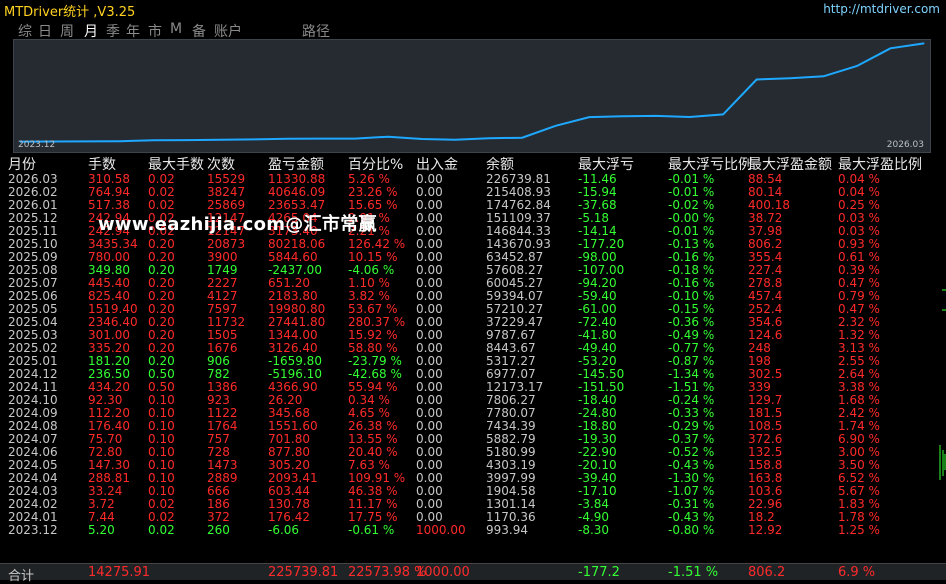 This screenshot has height=584, width=946. Describe the element at coordinates (500, 164) in the screenshot. I see `column-header: 余额` at that location.